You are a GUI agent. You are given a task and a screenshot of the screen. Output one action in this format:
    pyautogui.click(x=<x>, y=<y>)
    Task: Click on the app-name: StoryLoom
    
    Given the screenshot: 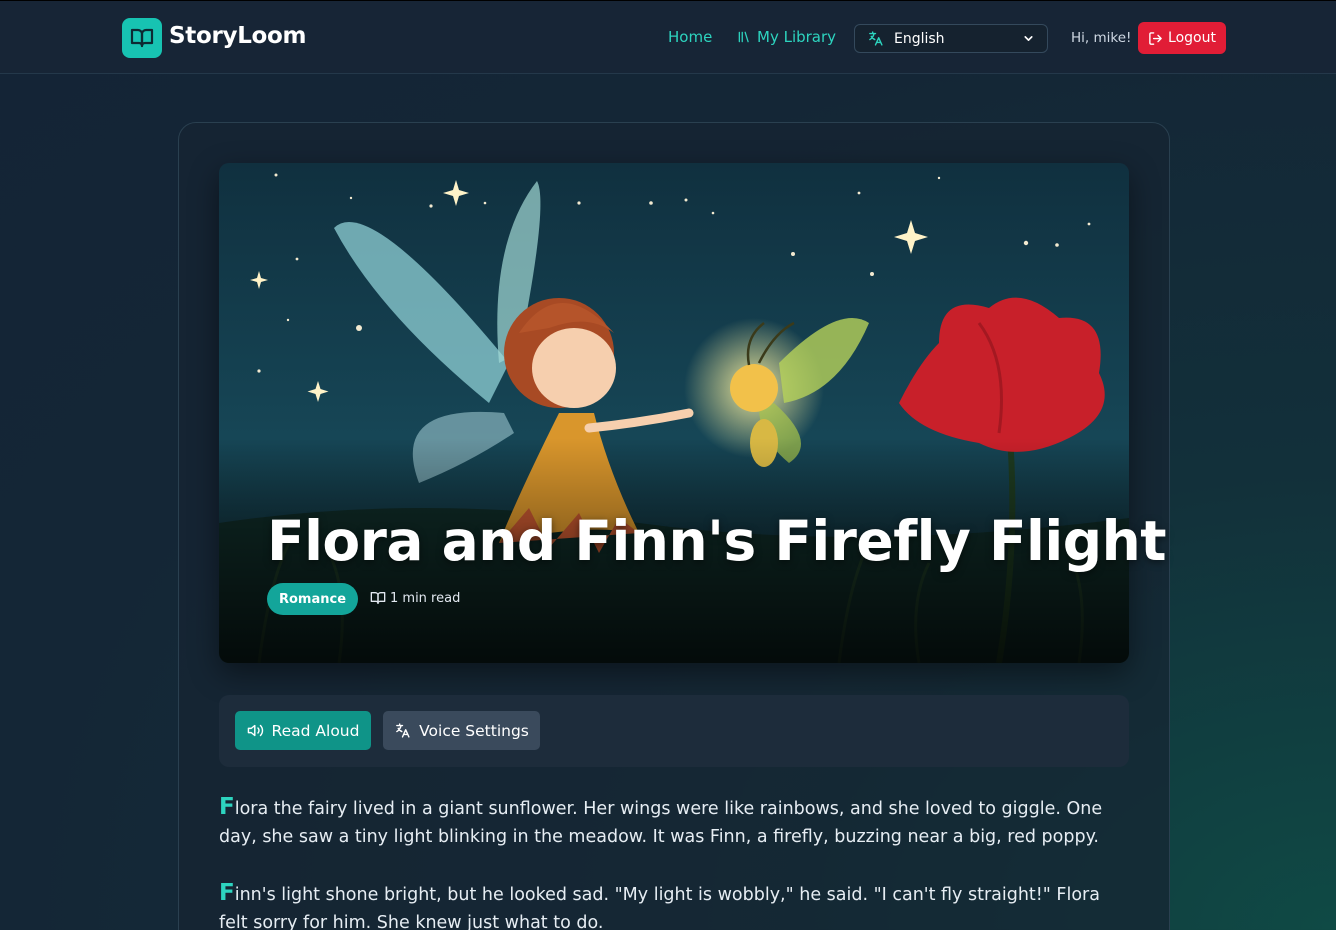 What is the action you would take?
    pyautogui.click(x=238, y=36)
    